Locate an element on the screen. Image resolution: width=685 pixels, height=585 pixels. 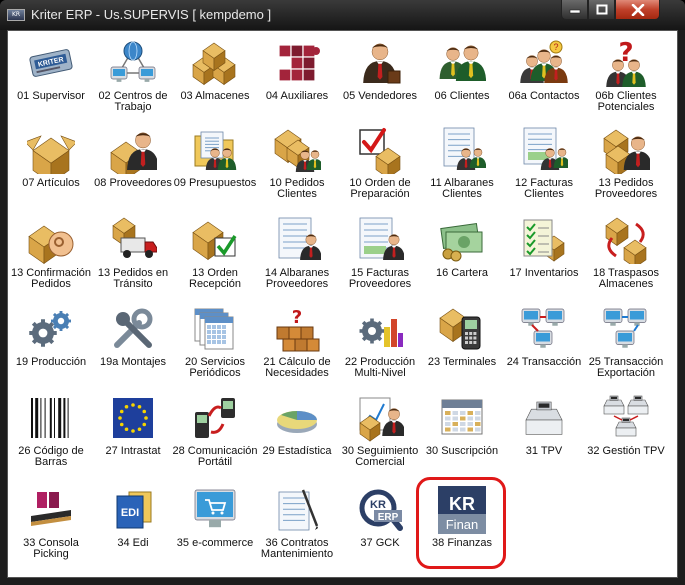
module-tile: 14 Albaranes Proveedores is located at coordinates (297, 255).